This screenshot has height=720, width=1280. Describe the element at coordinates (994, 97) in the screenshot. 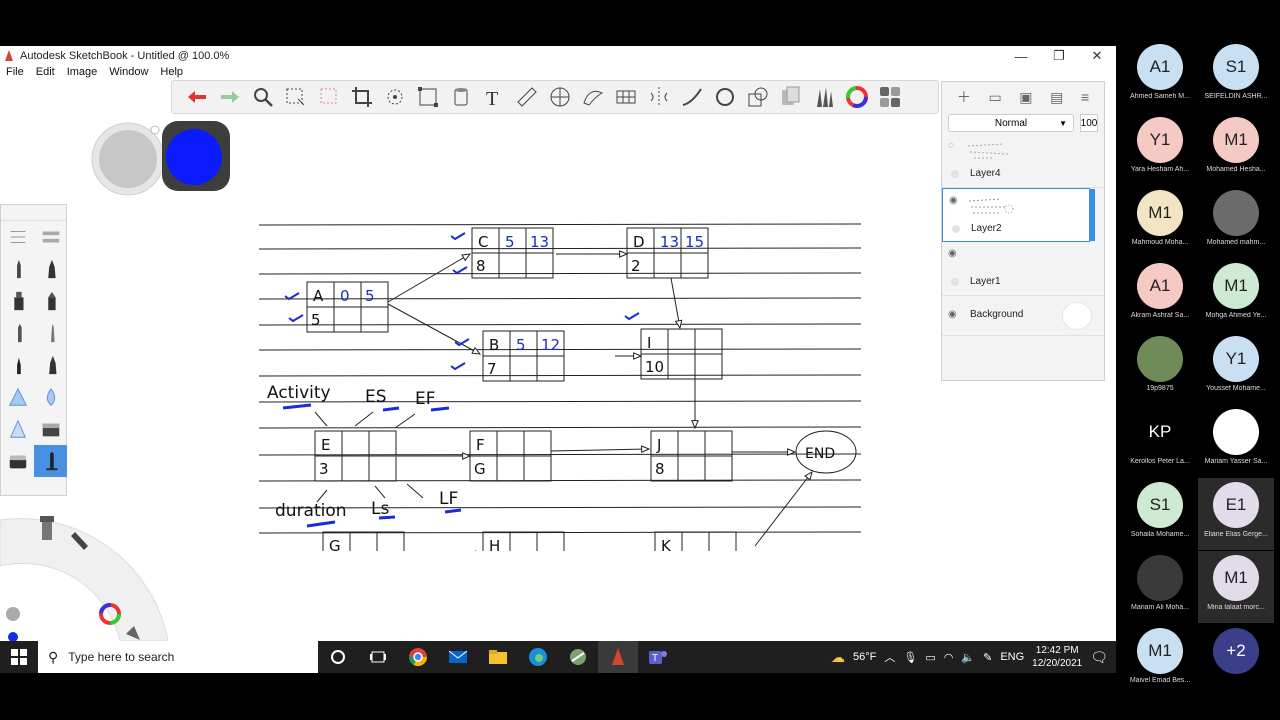

I see `add-group-icon: ▭` at that location.